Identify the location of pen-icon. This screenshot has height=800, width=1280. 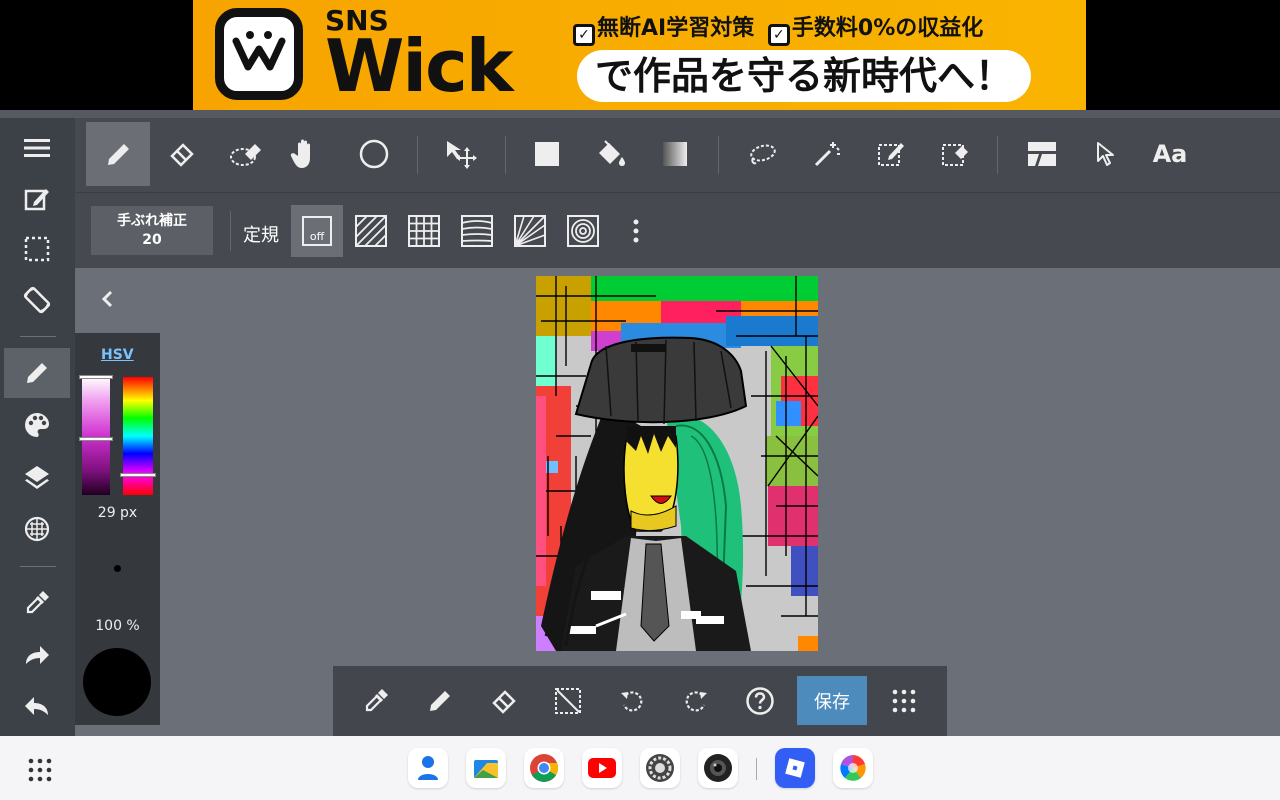
(440, 701).